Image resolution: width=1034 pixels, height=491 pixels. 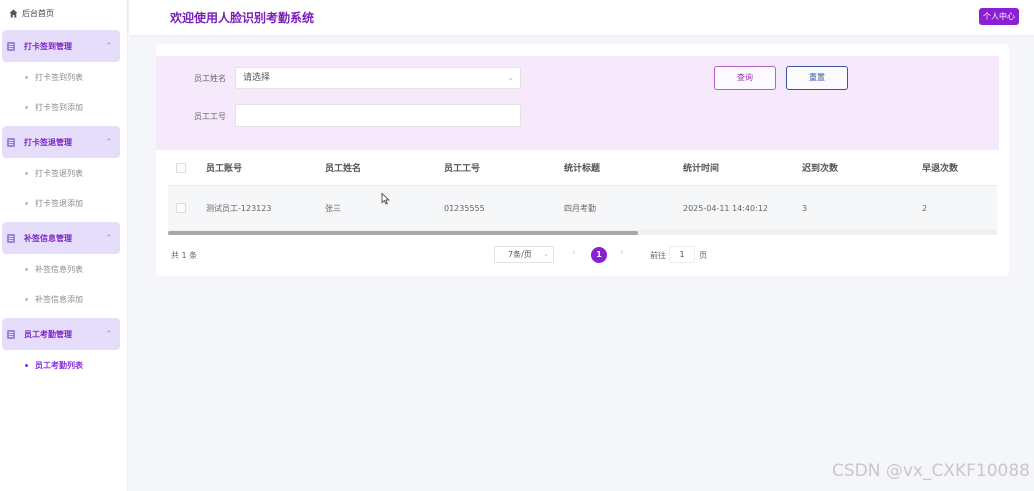 I want to click on table-cell: 2025-04-11 14:40:12, so click(x=725, y=208).